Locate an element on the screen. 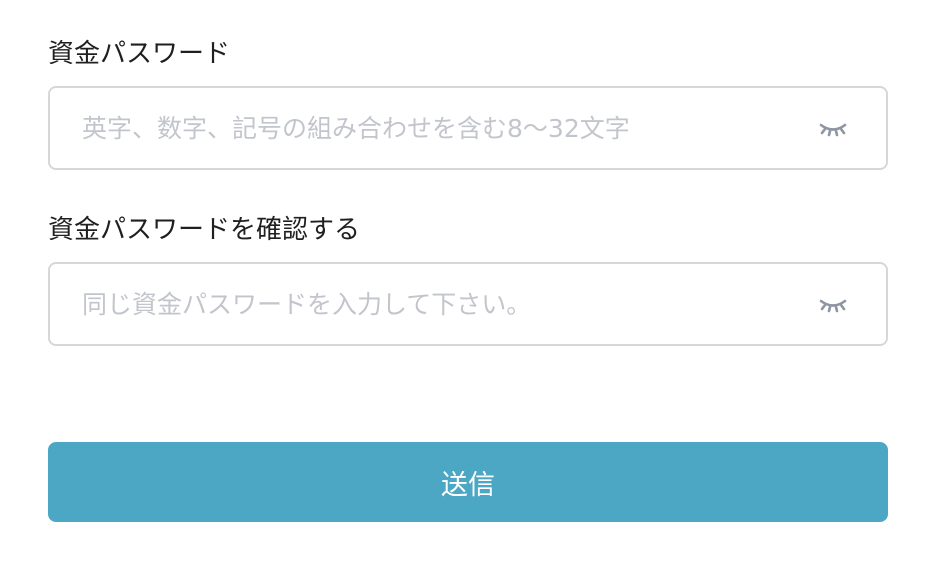 The height and width of the screenshot is (588, 940). confirm-fund-password-input is located at coordinates (442, 304).